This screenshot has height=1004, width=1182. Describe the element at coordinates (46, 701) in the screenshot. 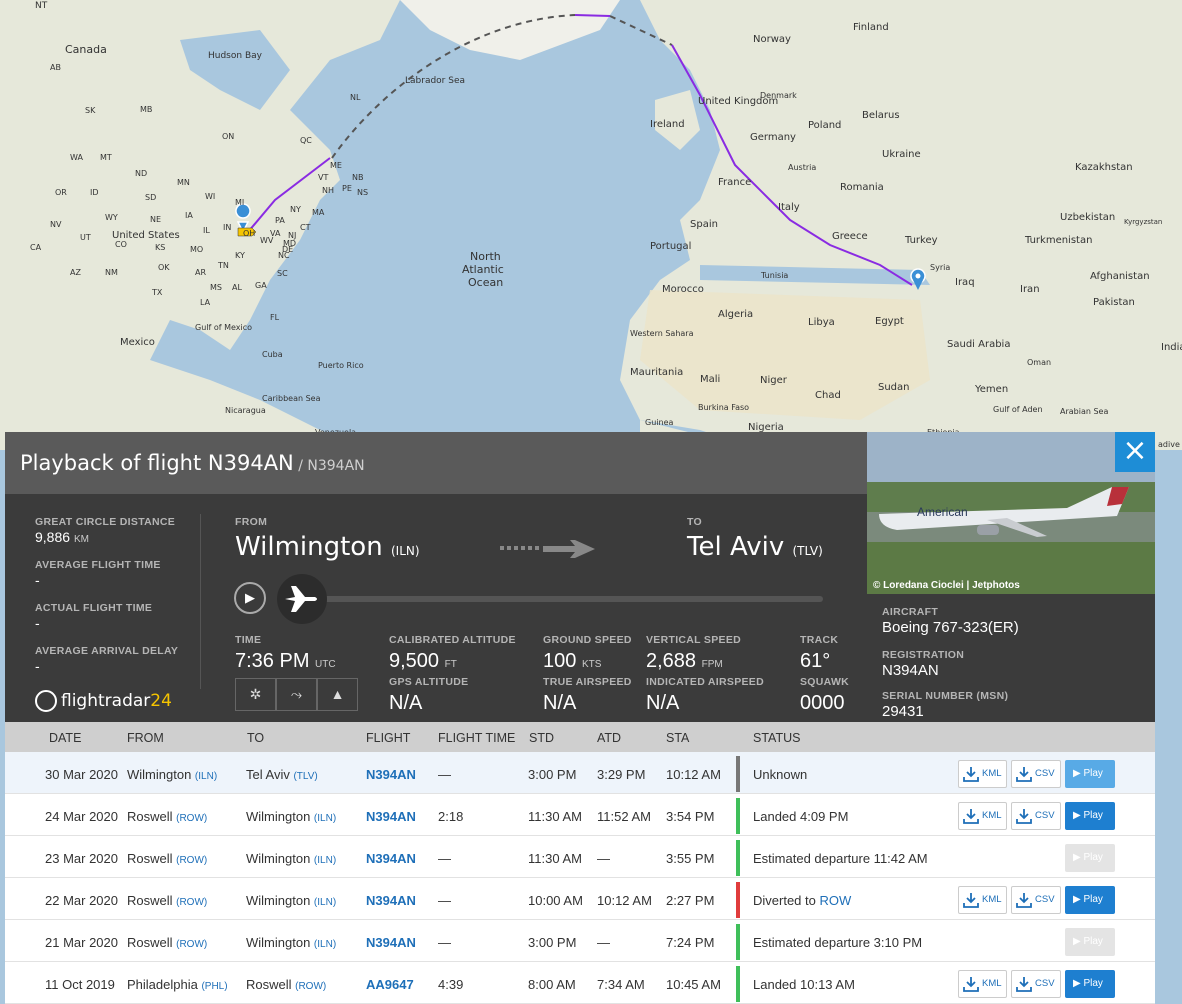

I see `radar-icon` at that location.